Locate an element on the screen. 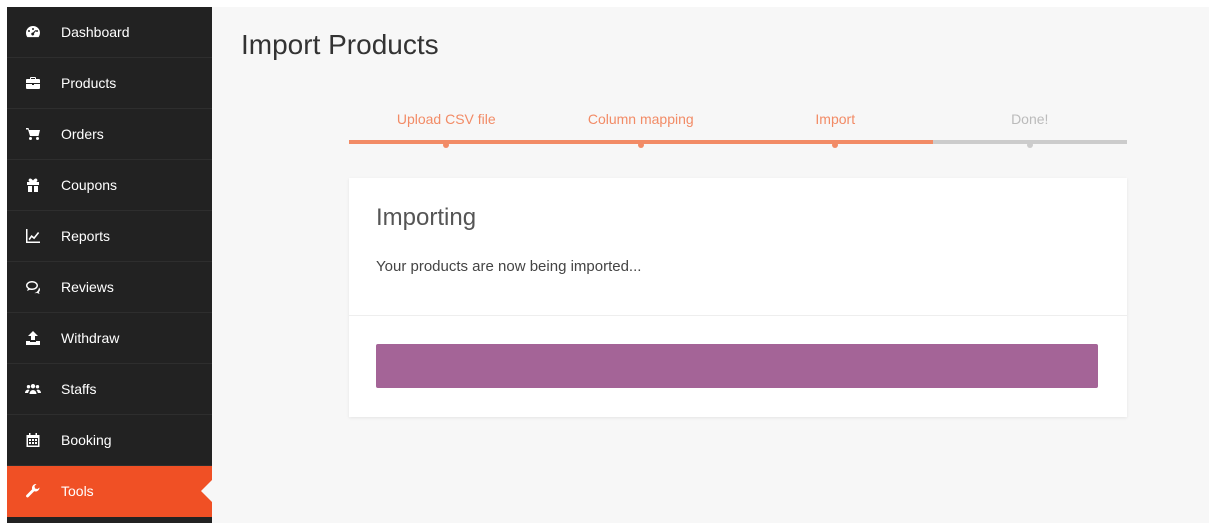 The image size is (1209, 523). calendar-icon is located at coordinates (33, 440).